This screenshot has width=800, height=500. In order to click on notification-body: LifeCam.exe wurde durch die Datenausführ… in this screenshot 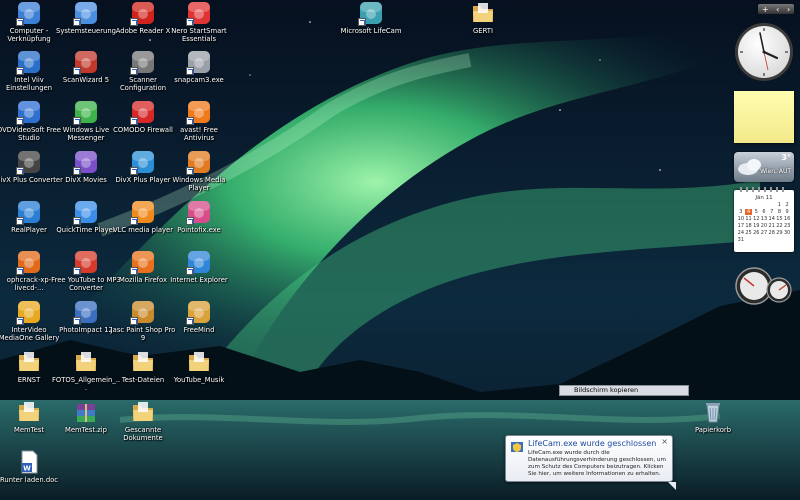, I will do `click(597, 463)`.